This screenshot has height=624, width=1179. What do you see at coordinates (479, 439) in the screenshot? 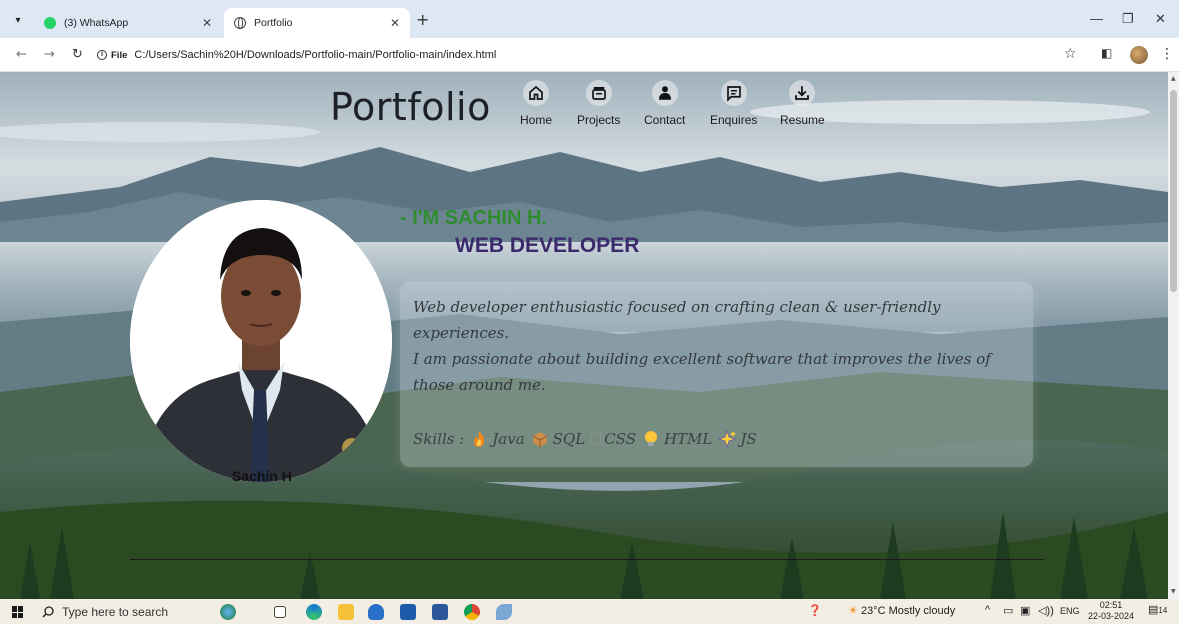
I see `fire-icon` at bounding box center [479, 439].